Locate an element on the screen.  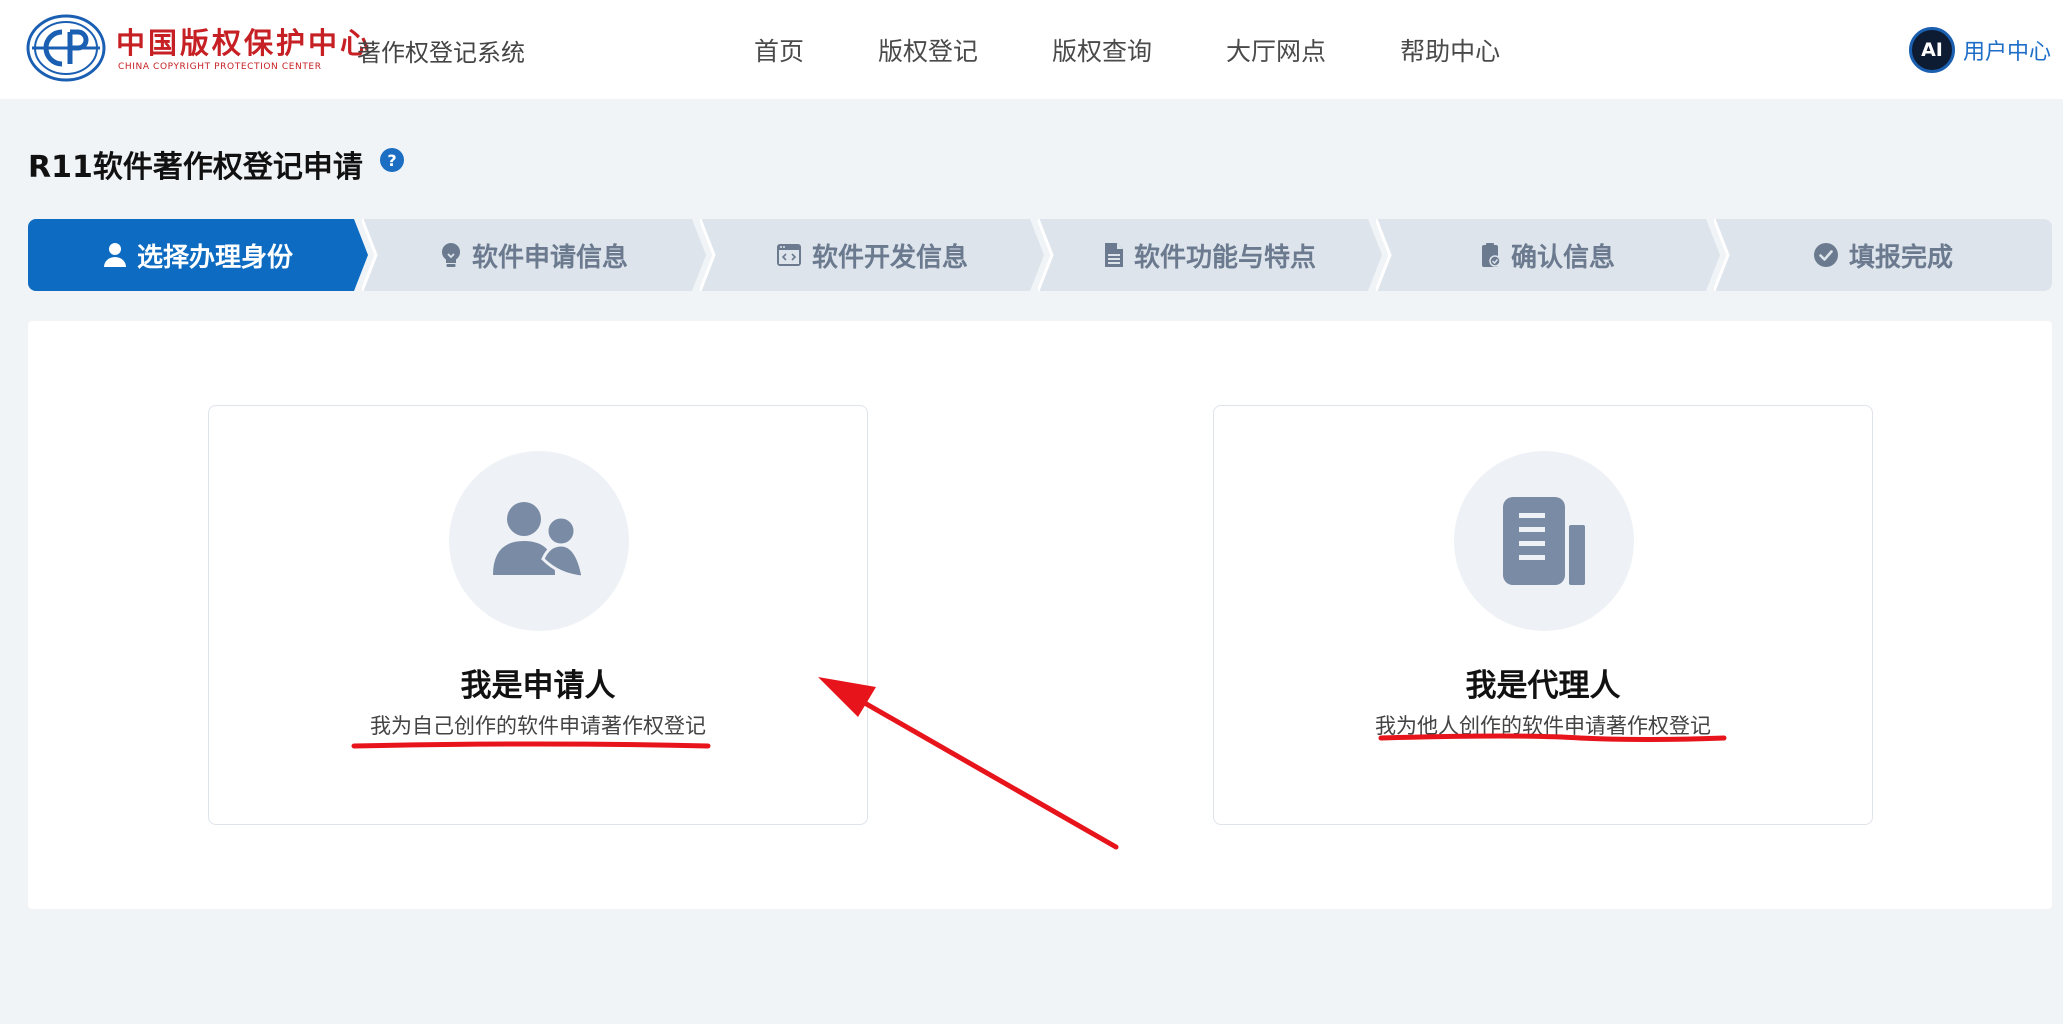
agent-description: 我为他人创作的软件申请著作权登记 is located at coordinates (1543, 726).